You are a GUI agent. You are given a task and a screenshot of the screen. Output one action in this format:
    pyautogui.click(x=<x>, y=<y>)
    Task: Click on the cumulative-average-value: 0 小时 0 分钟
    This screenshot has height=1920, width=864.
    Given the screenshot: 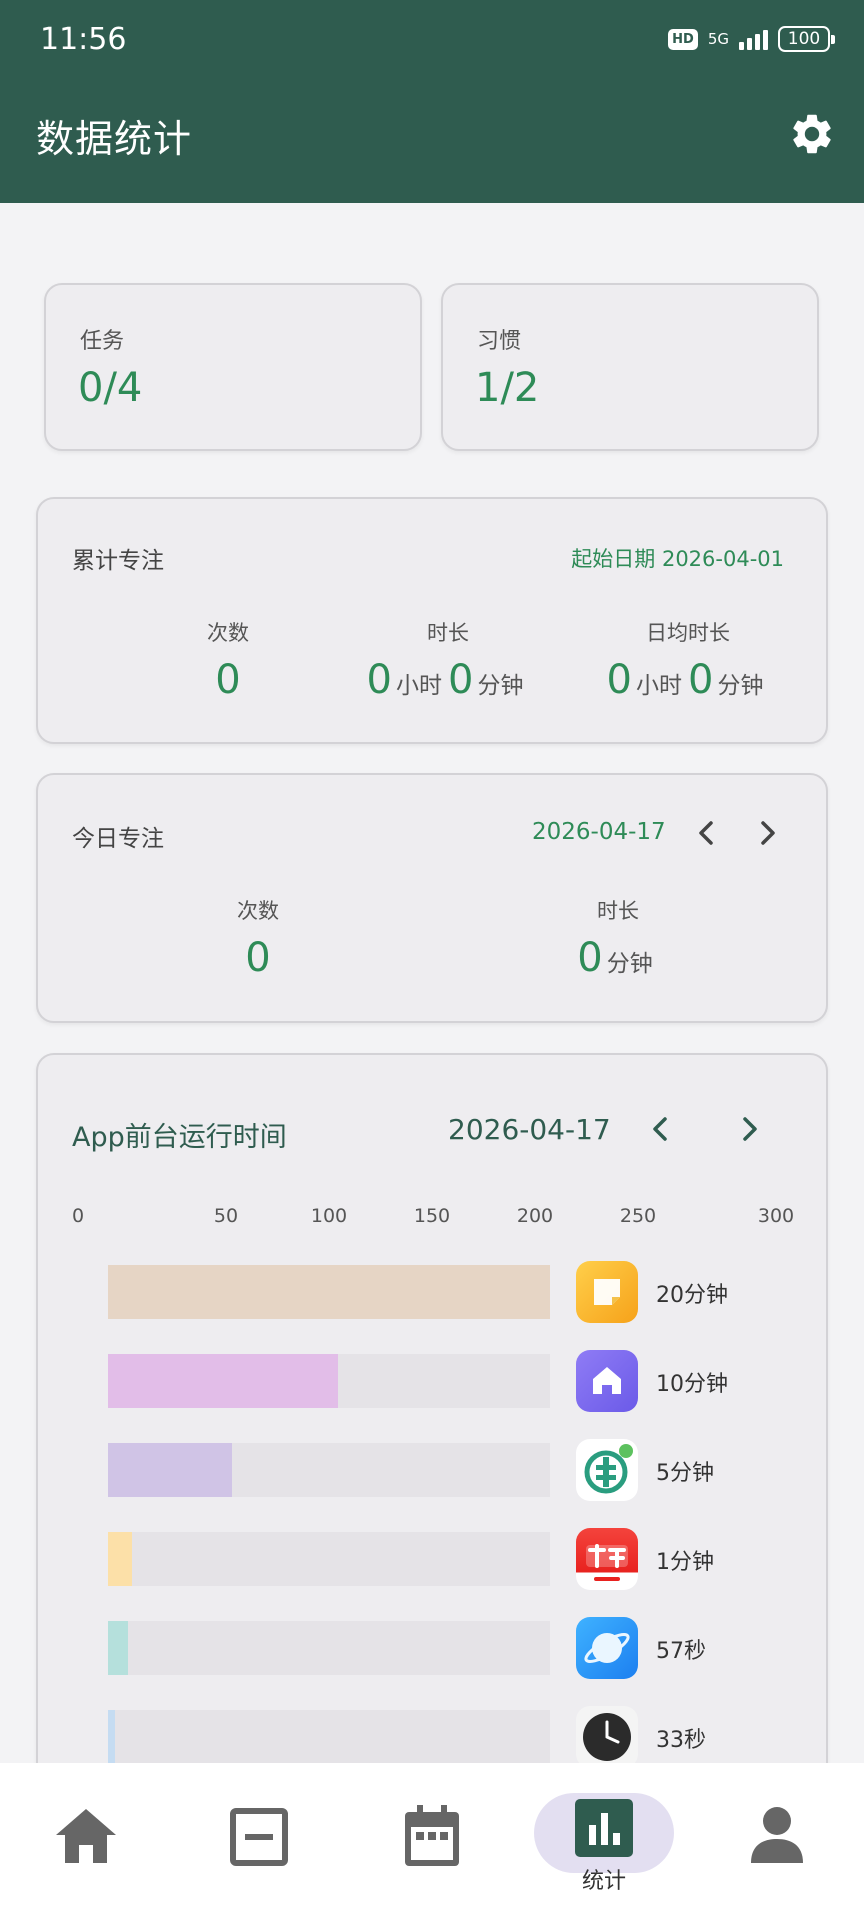 What is the action you would take?
    pyautogui.click(x=688, y=680)
    